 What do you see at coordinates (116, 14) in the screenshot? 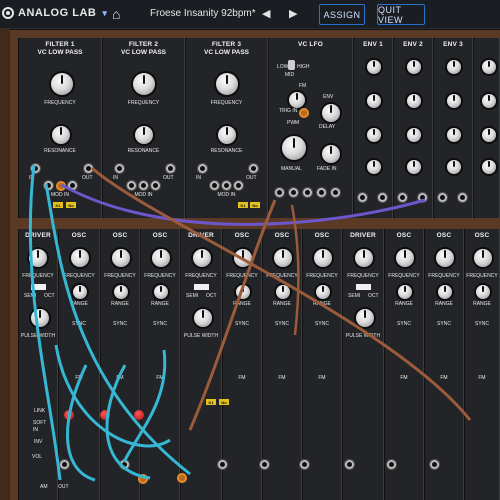
I see `preset-add-icon: ⌂` at bounding box center [116, 14].